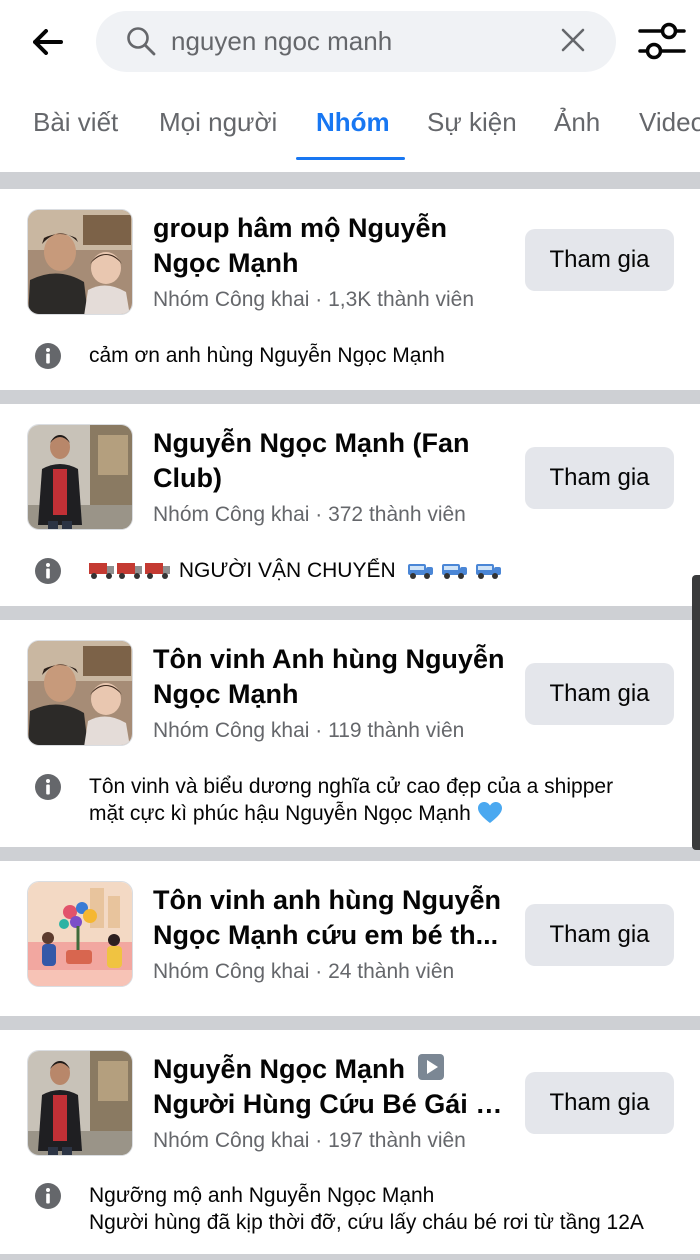 Image resolution: width=700 pixels, height=1260 pixels. I want to click on blue-heart-icon, so click(489, 812).